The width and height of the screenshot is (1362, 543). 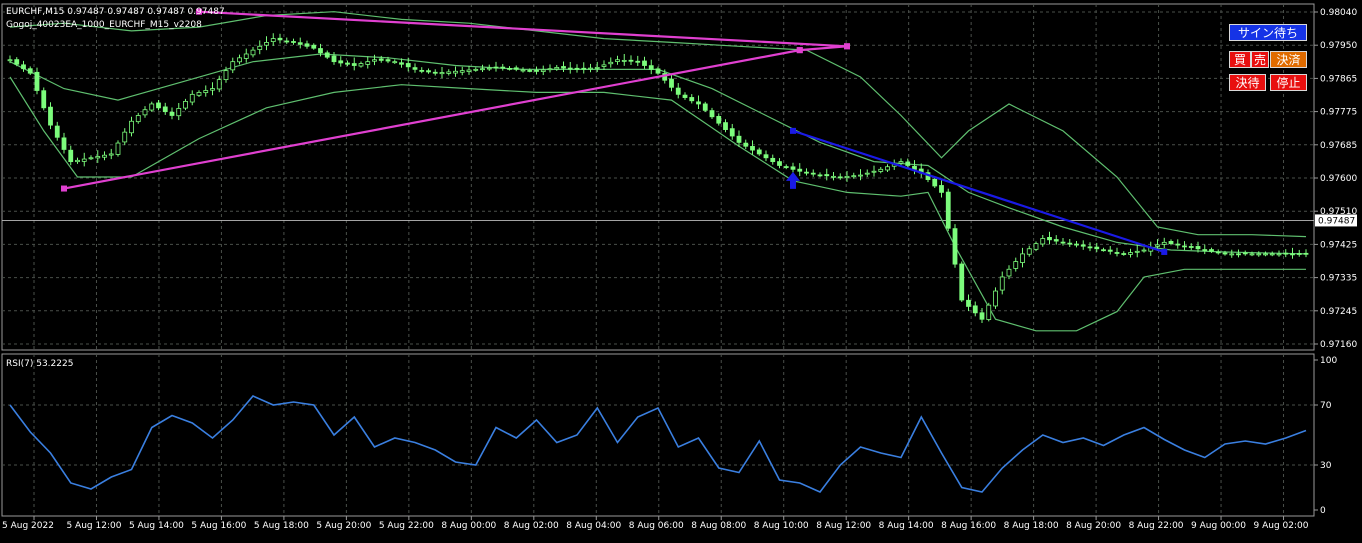 What do you see at coordinates (1268, 32) in the screenshot?
I see `button-signal-wait: サイン待ち` at bounding box center [1268, 32].